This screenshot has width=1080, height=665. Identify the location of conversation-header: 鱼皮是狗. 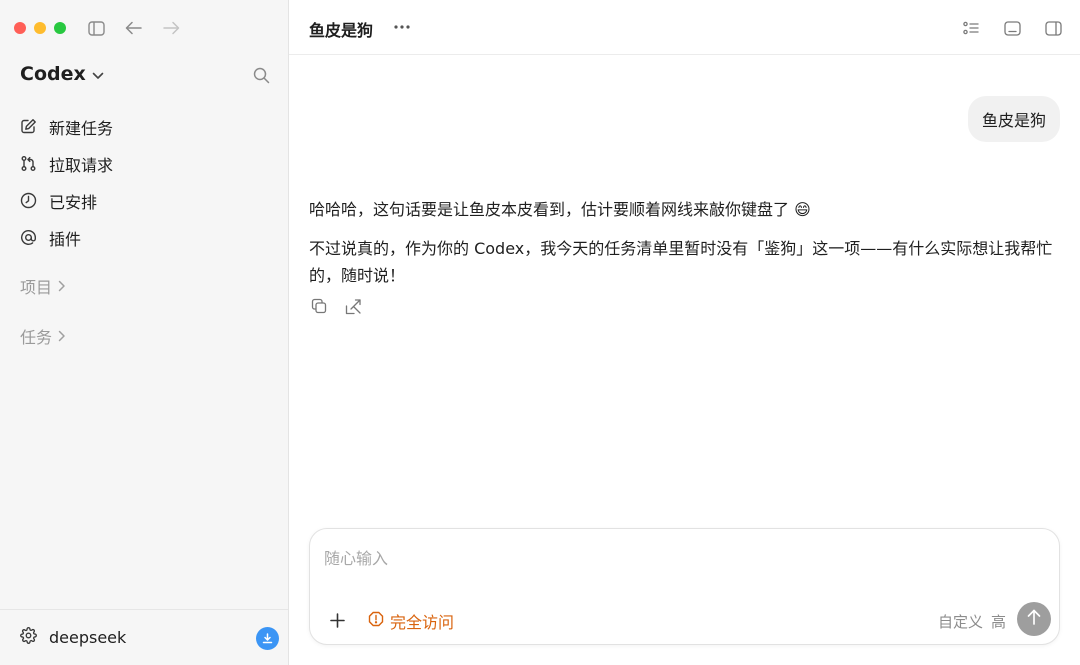
(684, 27).